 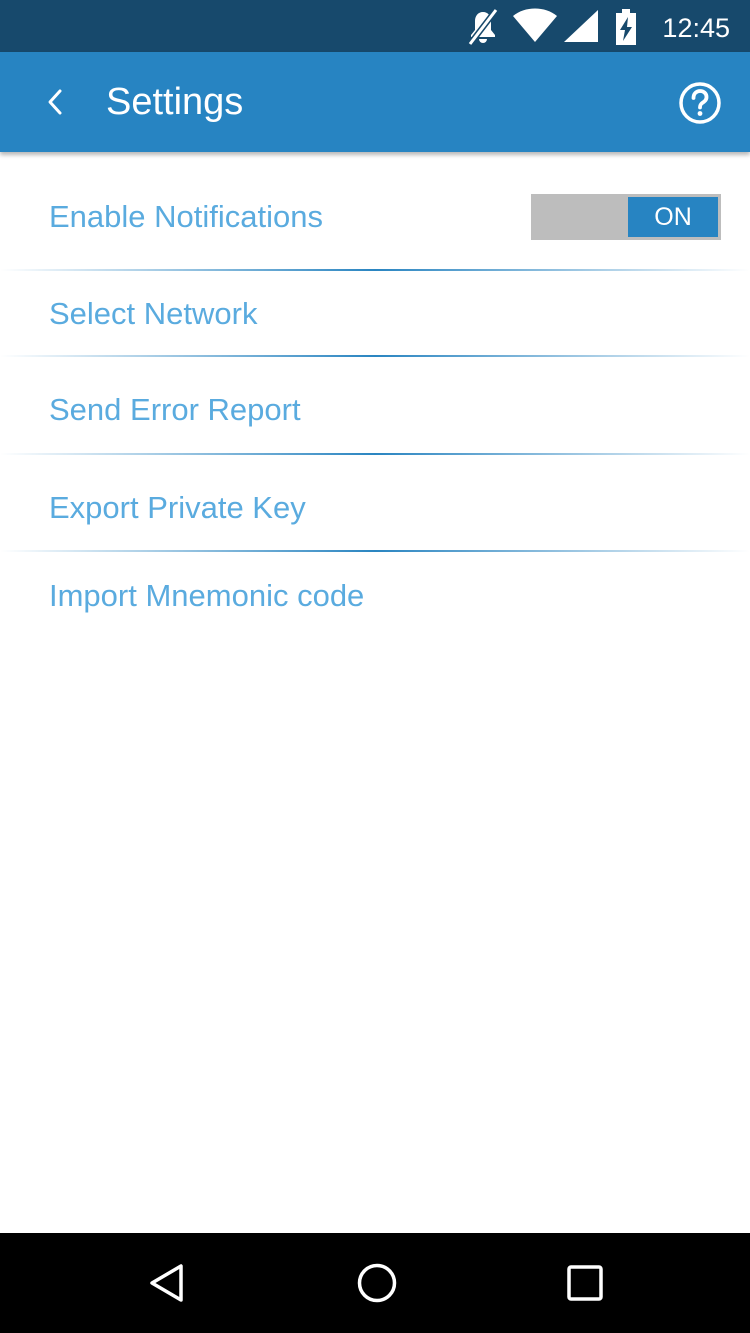 I want to click on settings-item-label: Import Mnemonic code, so click(x=207, y=595).